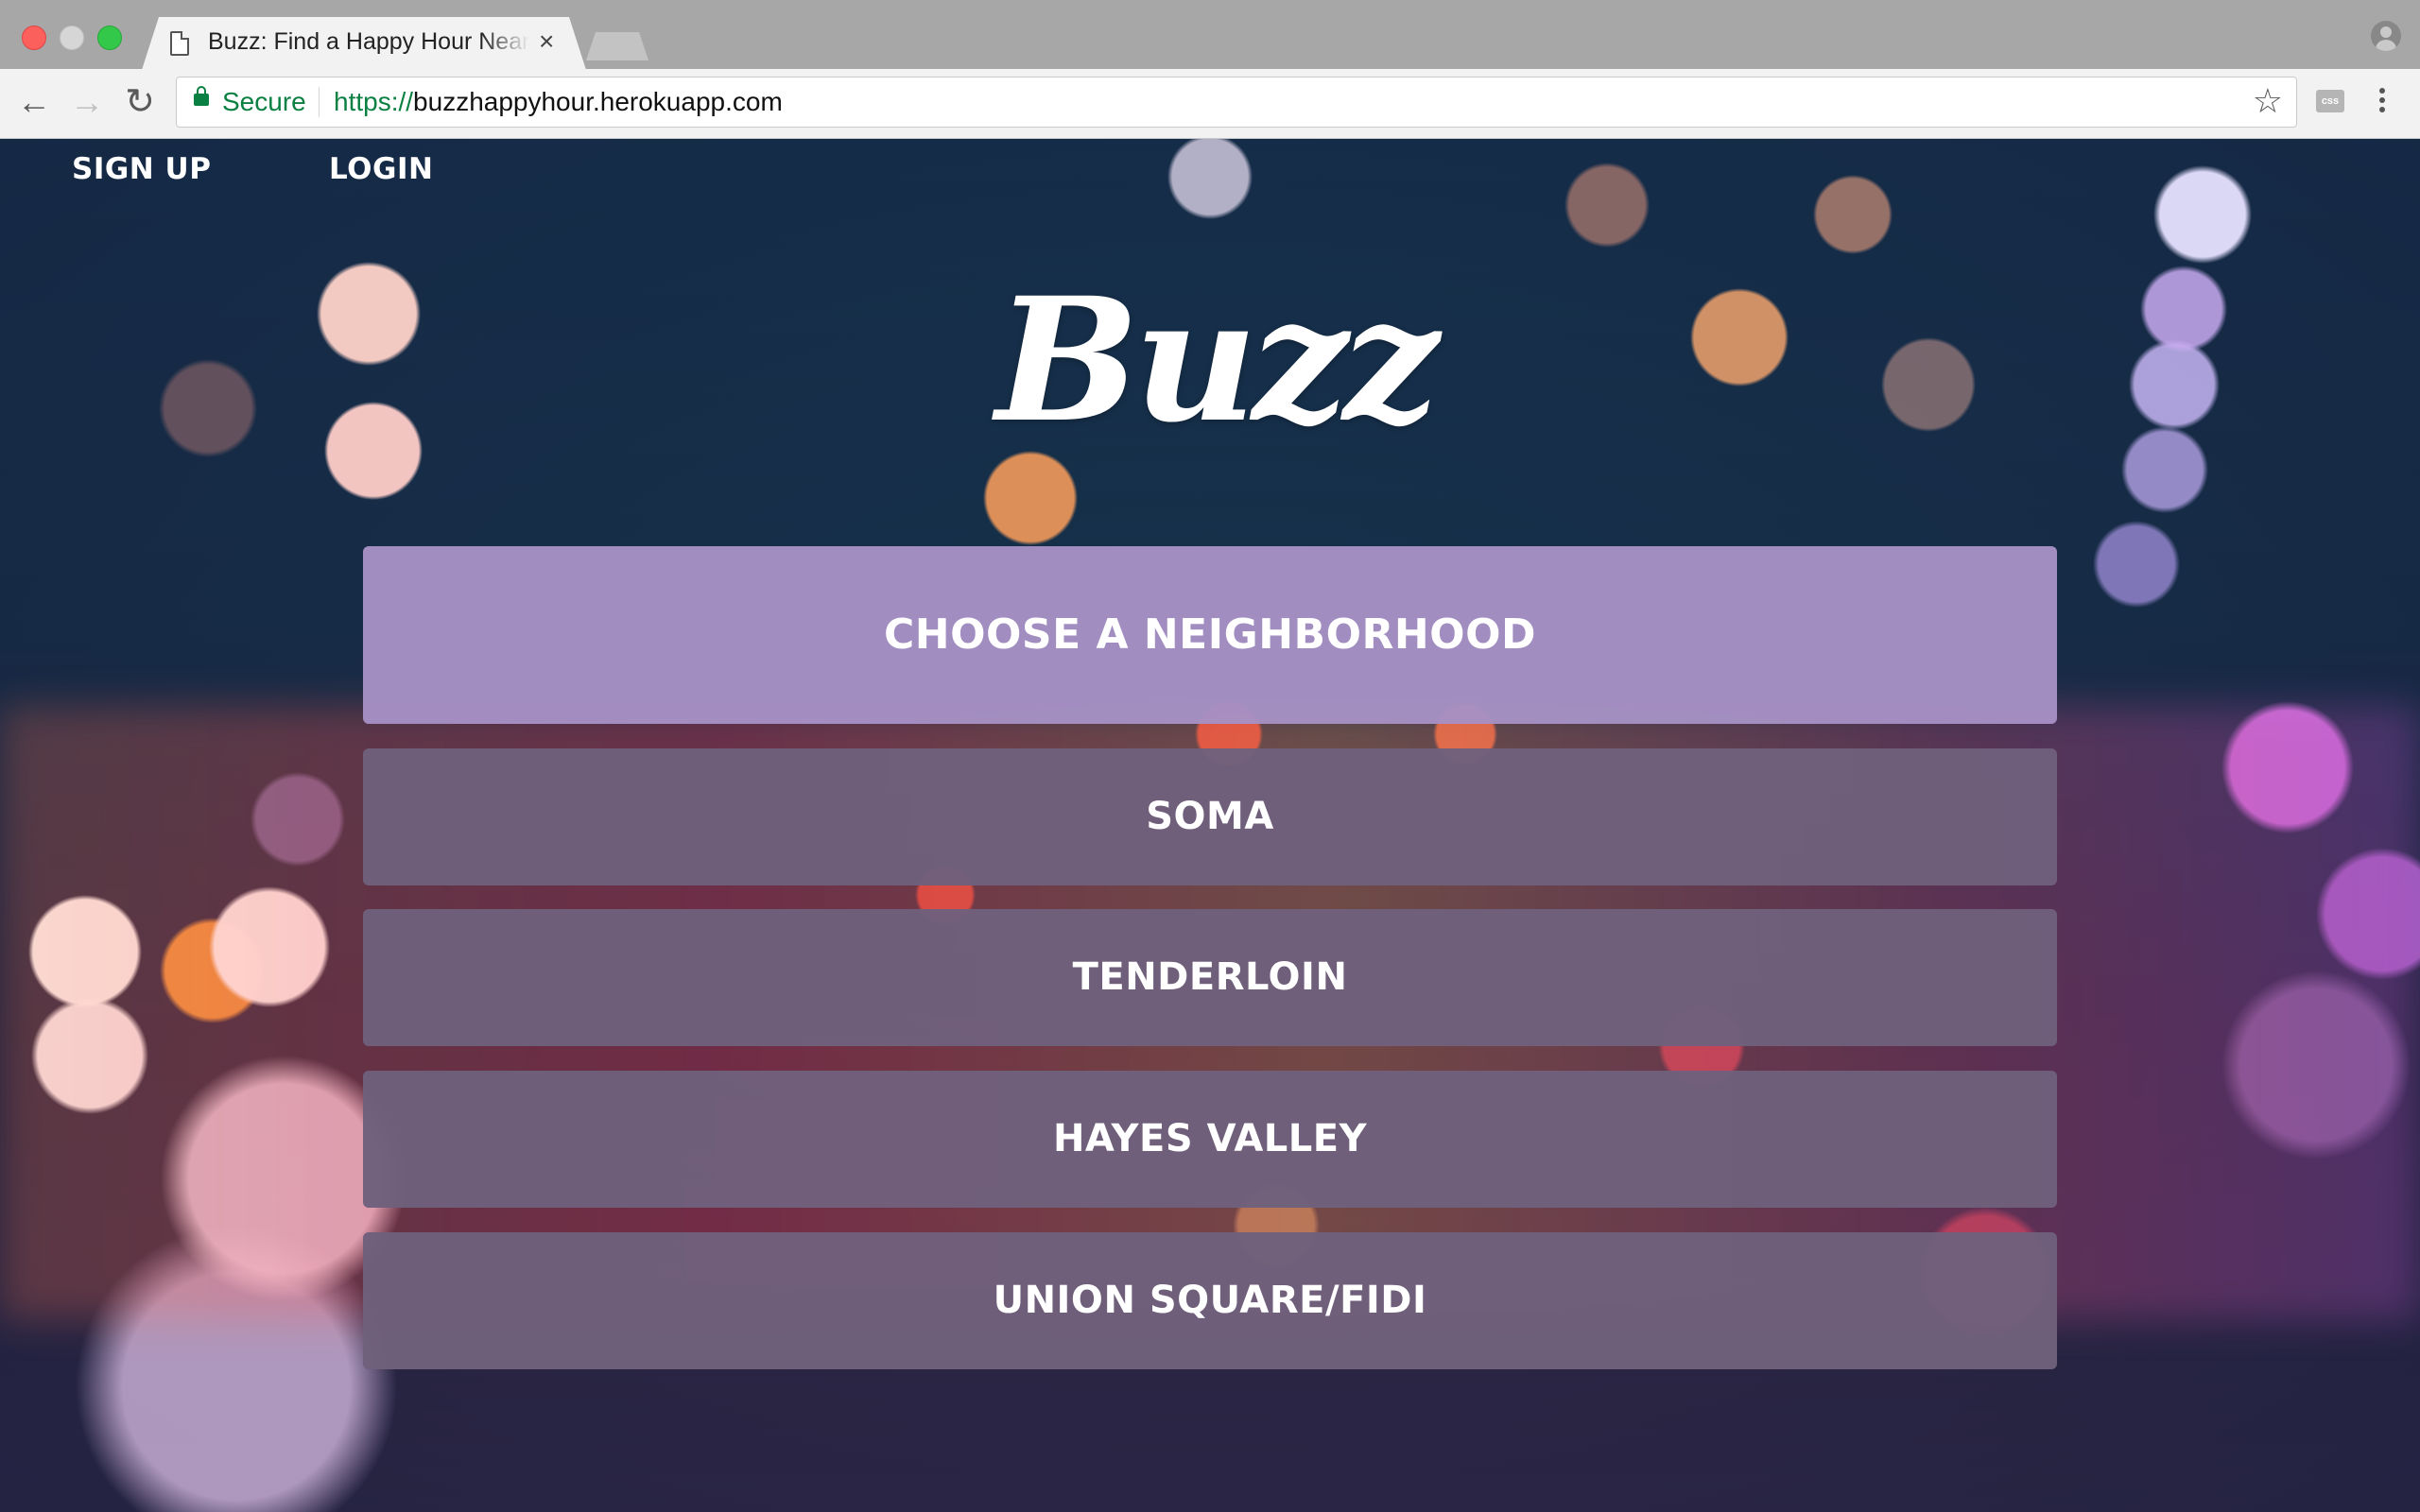  Describe the element at coordinates (598, 101) in the screenshot. I see `url-host: buzzhappyhour.herokuapp.com` at that location.